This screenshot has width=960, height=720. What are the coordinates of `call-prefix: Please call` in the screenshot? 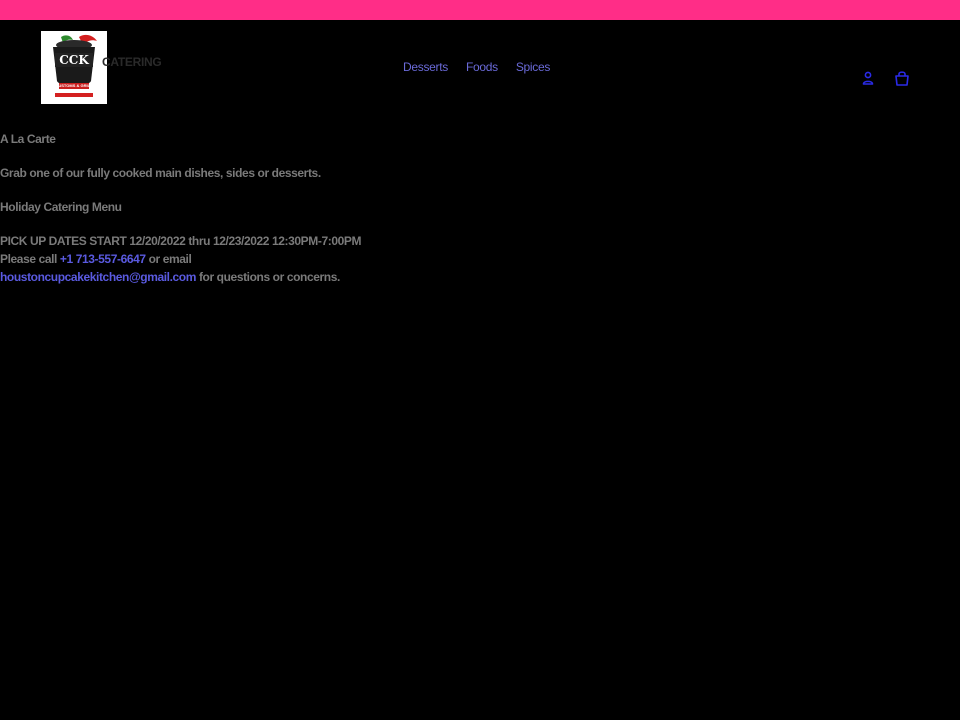 It's located at (30, 259).